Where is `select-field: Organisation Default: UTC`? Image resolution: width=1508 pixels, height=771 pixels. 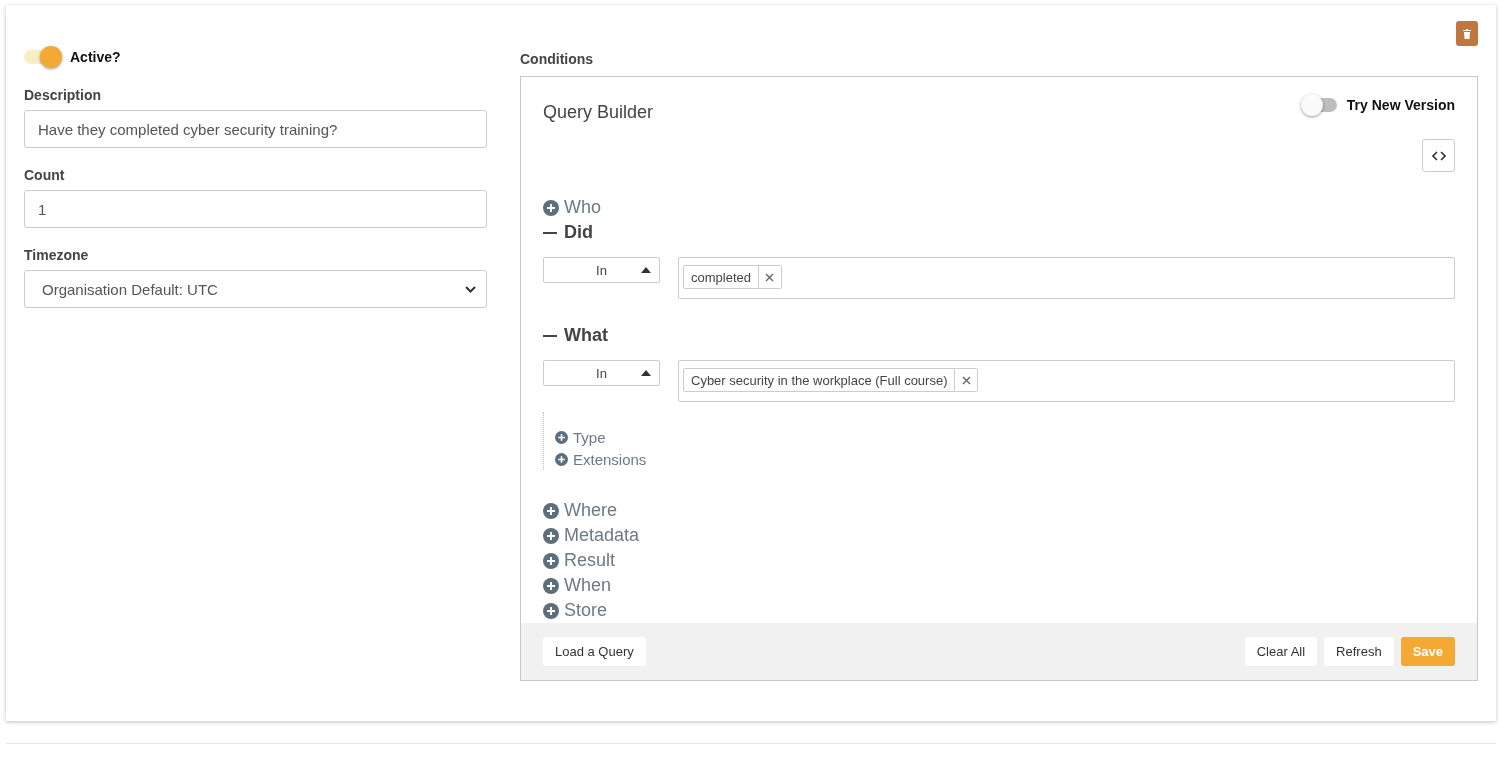 select-field: Organisation Default: UTC is located at coordinates (255, 289).